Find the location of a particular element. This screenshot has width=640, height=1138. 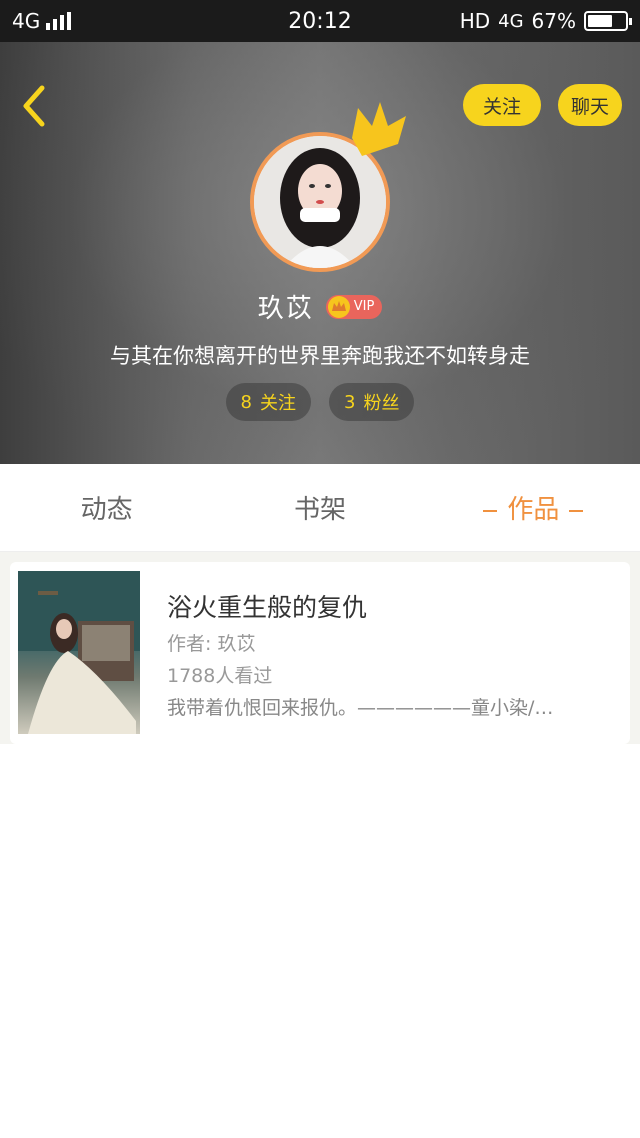

fans-stat: 3 粉丝 is located at coordinates (372, 402).